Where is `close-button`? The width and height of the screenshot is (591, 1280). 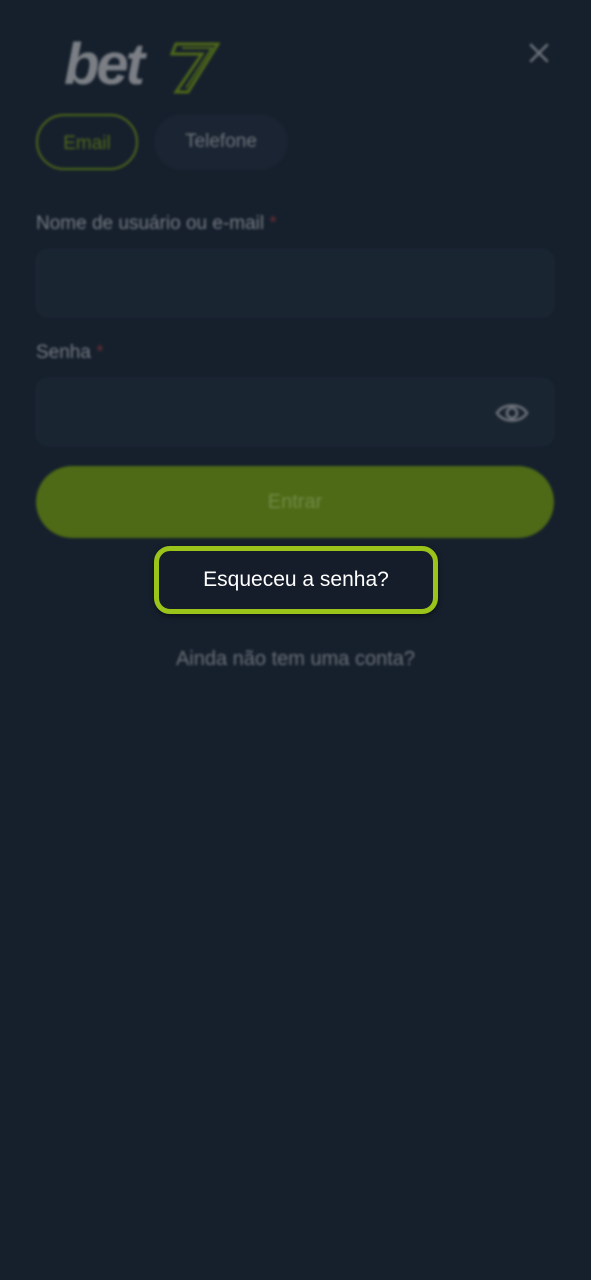
close-button is located at coordinates (539, 53).